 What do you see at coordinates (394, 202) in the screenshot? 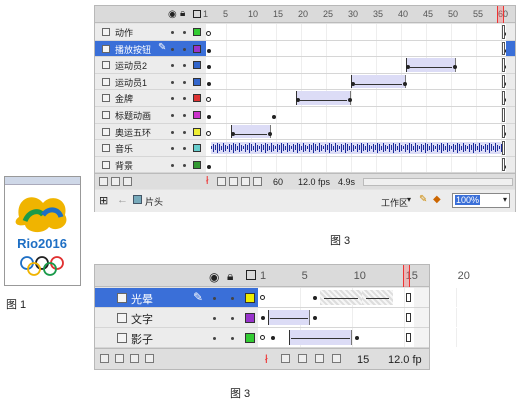
I see `workspace-menu: 工作区` at bounding box center [394, 202].